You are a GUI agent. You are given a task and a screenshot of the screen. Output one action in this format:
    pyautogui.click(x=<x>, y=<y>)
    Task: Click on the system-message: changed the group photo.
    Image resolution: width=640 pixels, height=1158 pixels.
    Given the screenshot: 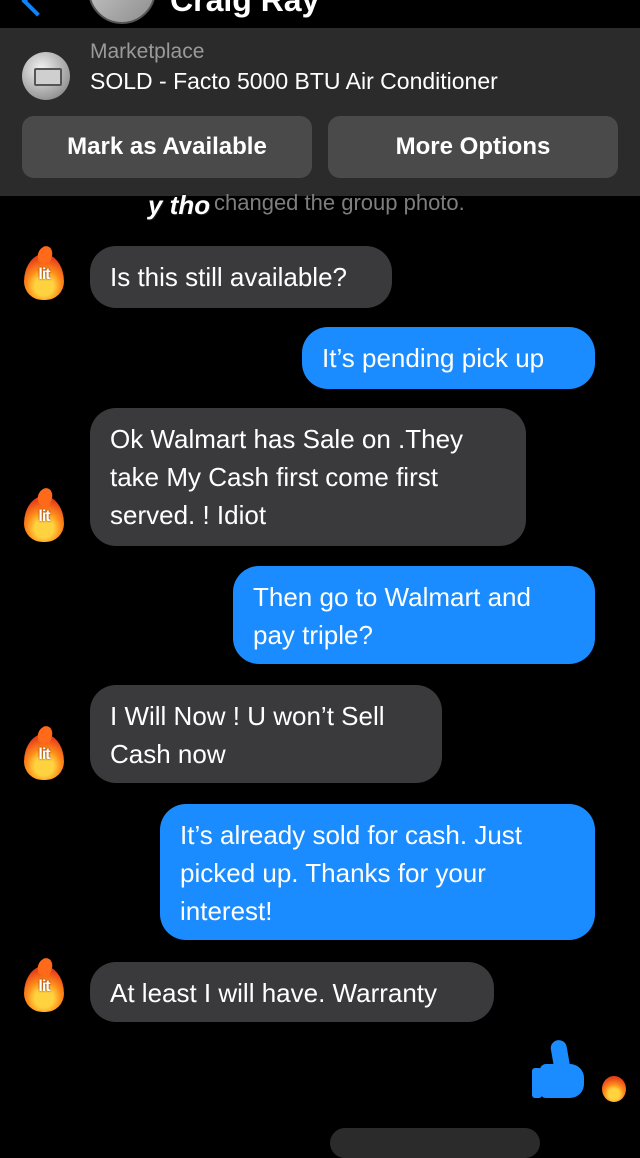 What is the action you would take?
    pyautogui.click(x=339, y=202)
    